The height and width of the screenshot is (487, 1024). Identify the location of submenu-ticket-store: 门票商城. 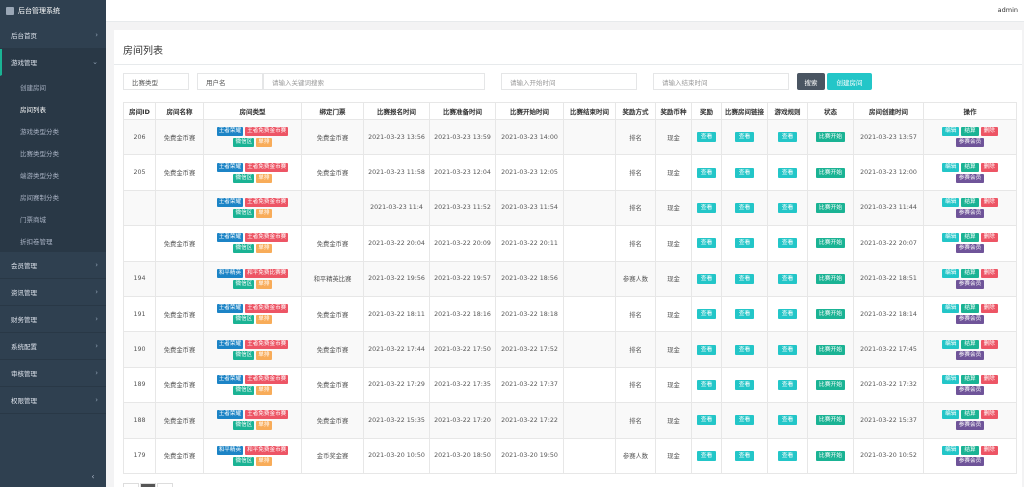
(53, 219).